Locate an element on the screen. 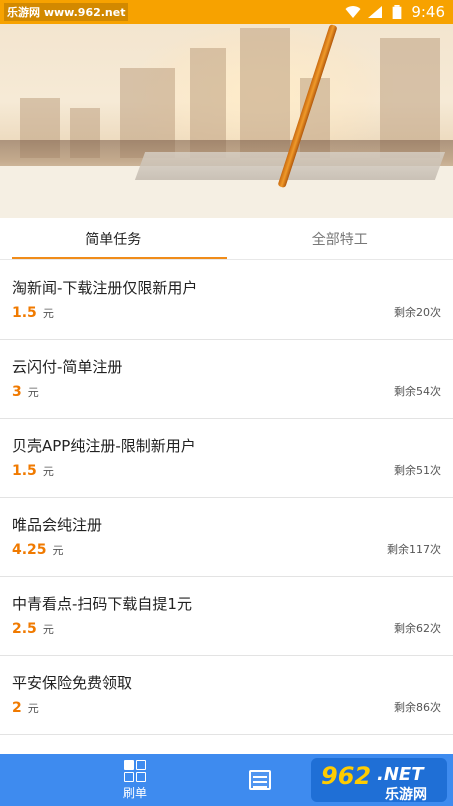 Image resolution: width=453 pixels, height=806 pixels. list-icon is located at coordinates (260, 780).